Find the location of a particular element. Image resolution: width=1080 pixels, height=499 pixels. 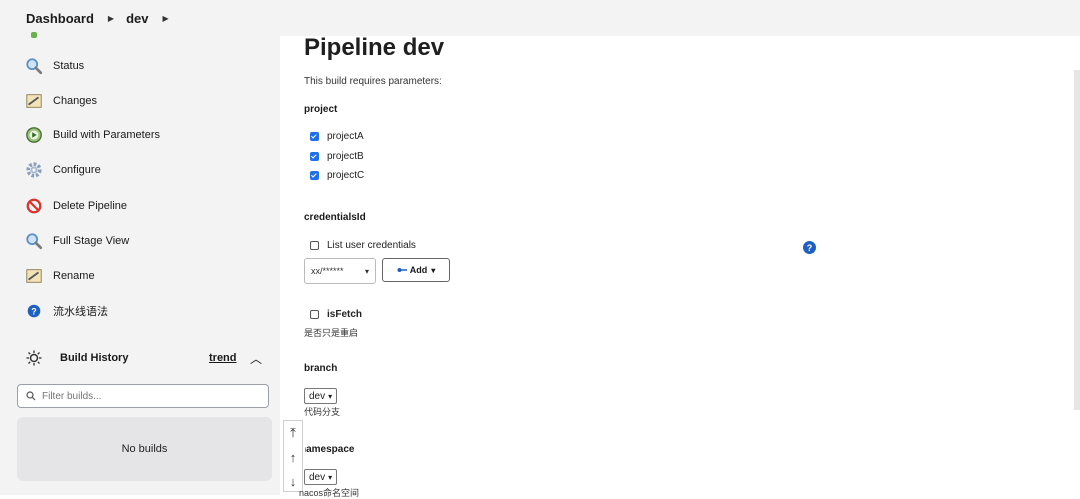

no-builds-text: No builds is located at coordinates (144, 449).